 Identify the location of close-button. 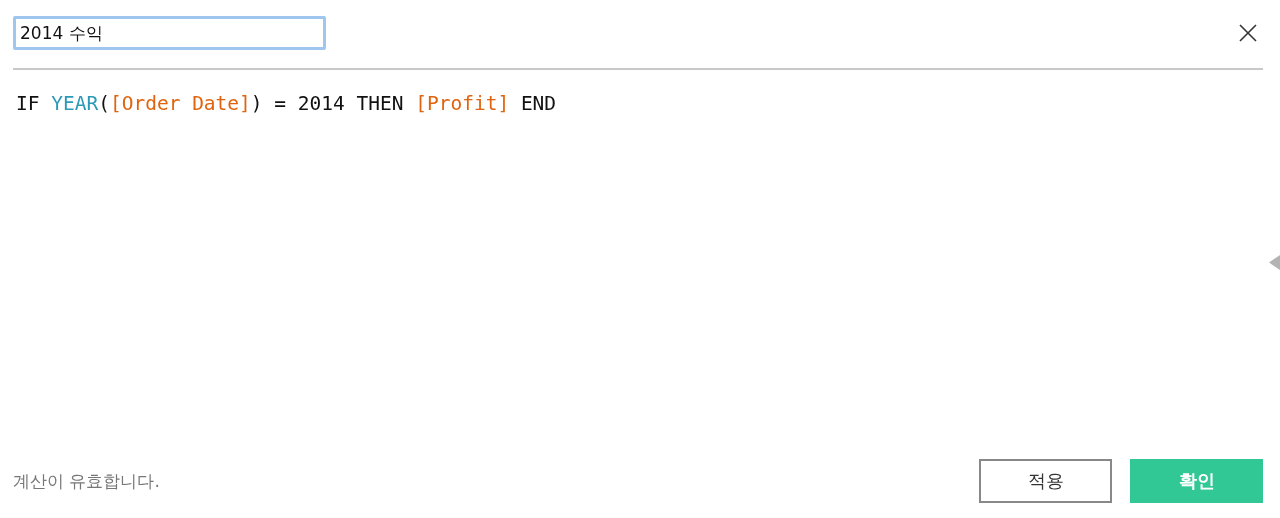
(1248, 33).